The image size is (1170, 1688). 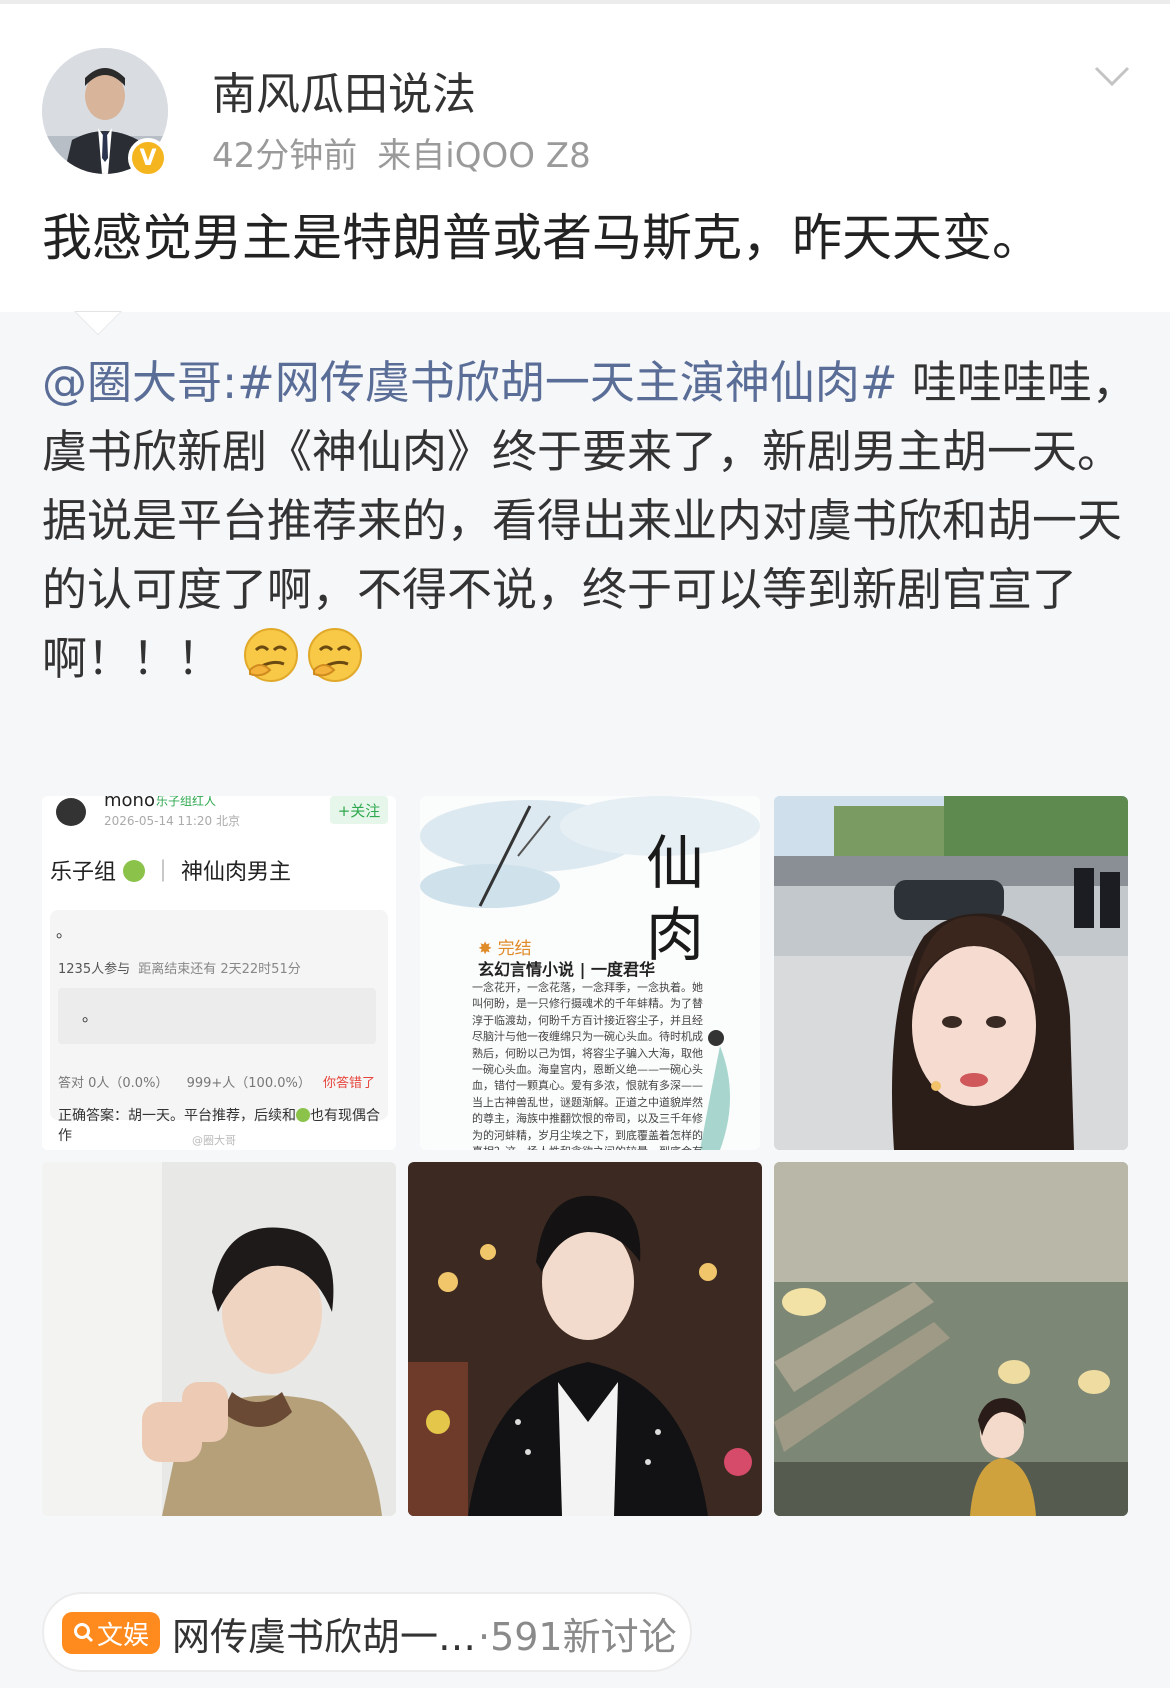 I want to click on hashtag-link: :#网传虞书欣胡一天主演神仙肉#, so click(x=560, y=382).